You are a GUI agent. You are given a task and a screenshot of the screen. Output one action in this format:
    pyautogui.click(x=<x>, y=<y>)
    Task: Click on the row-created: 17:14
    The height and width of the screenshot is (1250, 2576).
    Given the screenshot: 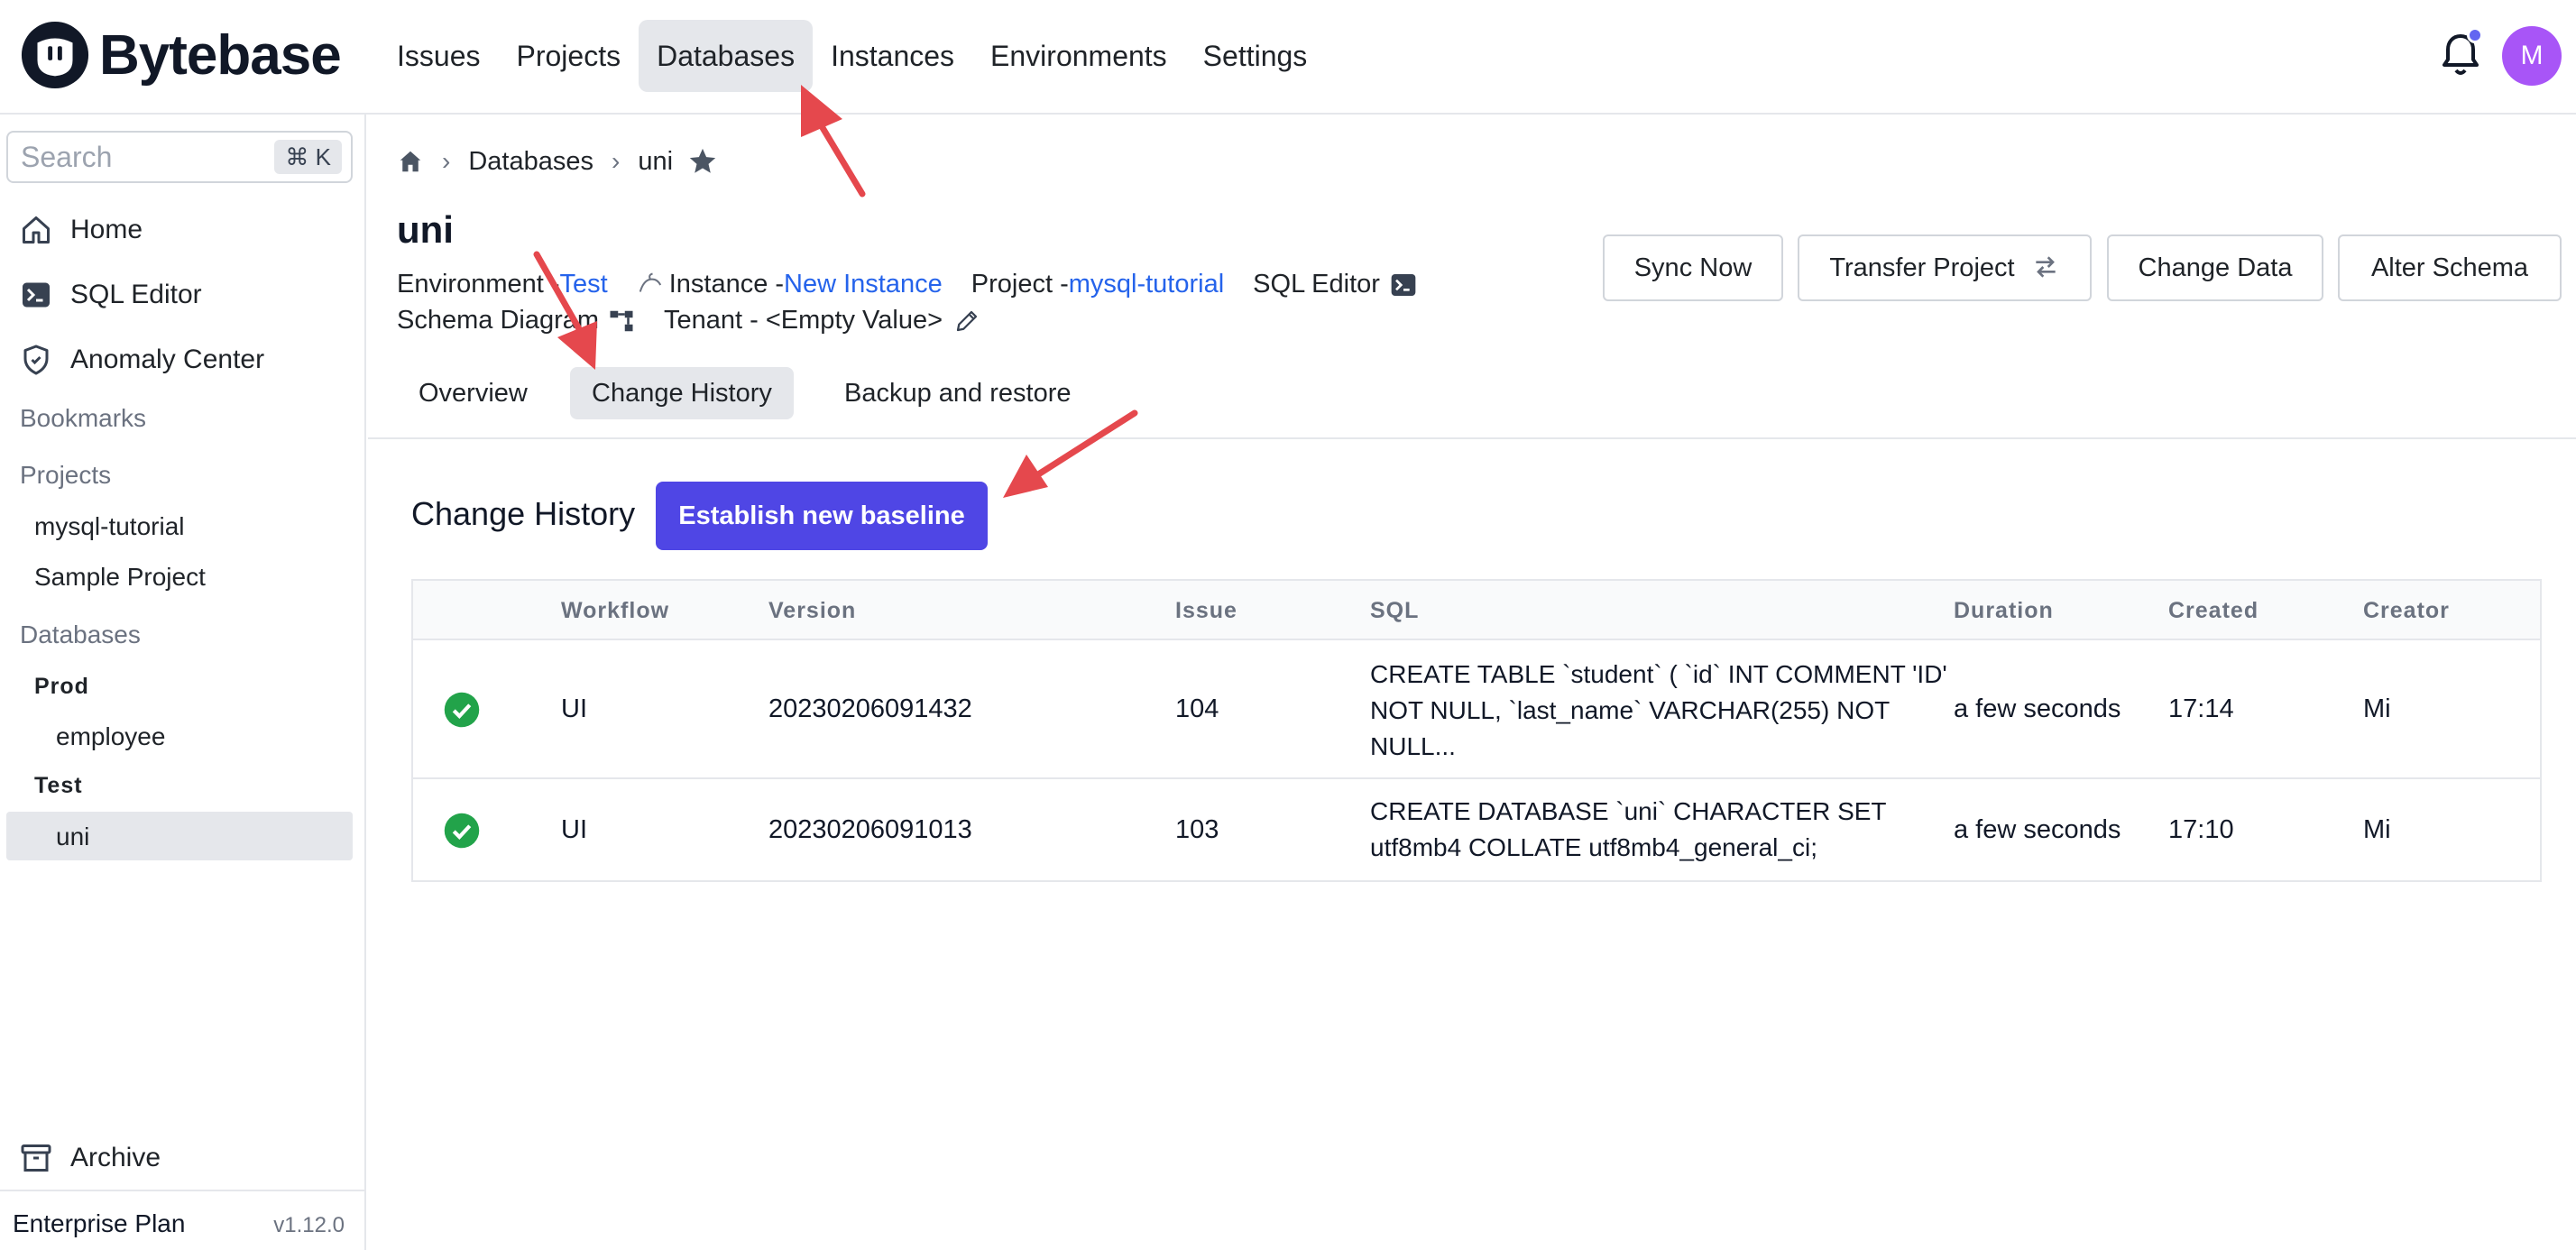 What is the action you would take?
    pyautogui.click(x=2201, y=708)
    